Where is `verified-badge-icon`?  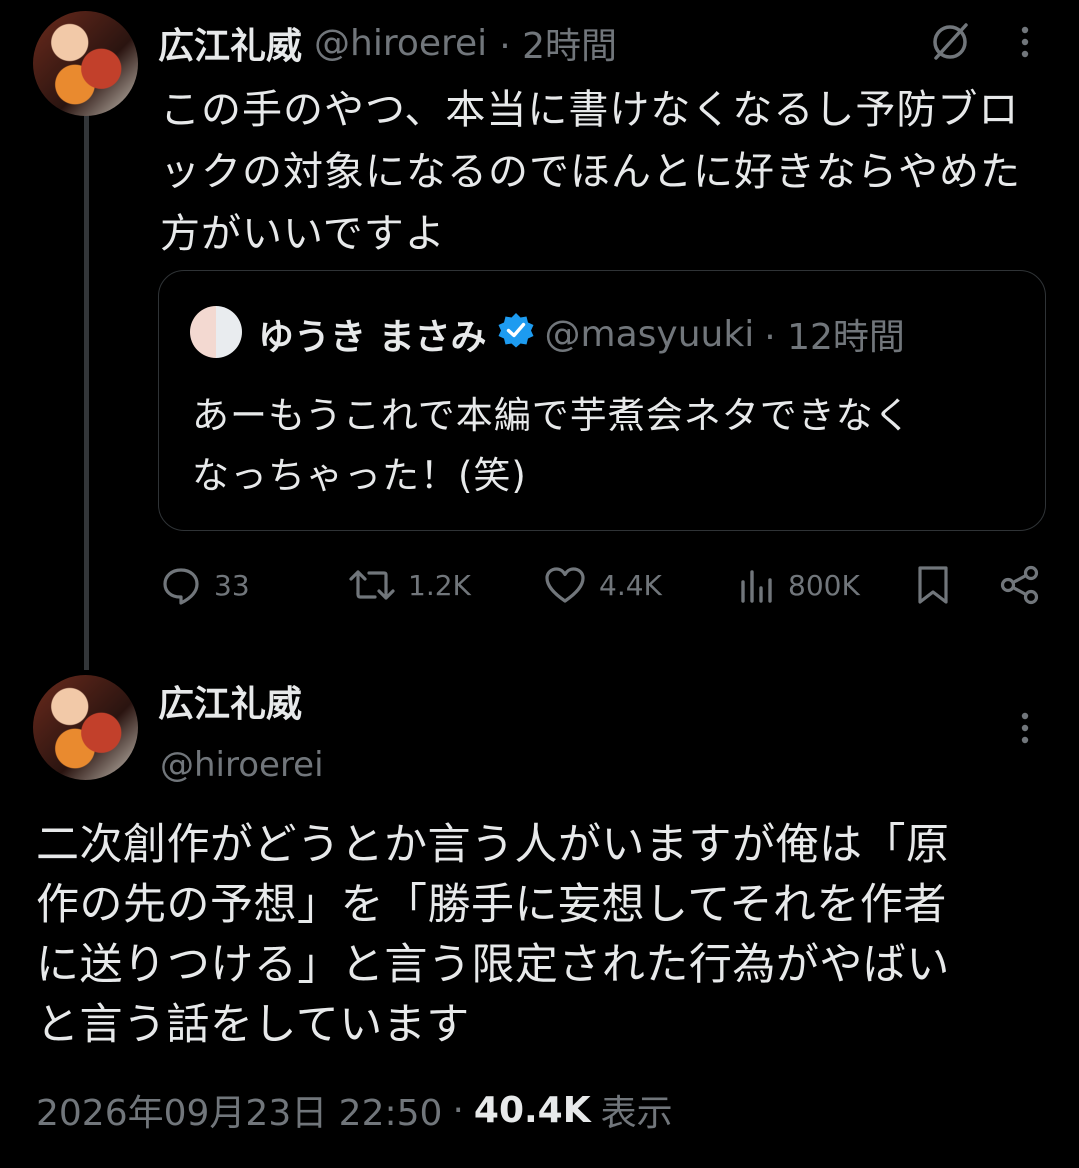
verified-badge-icon is located at coordinates (516, 334).